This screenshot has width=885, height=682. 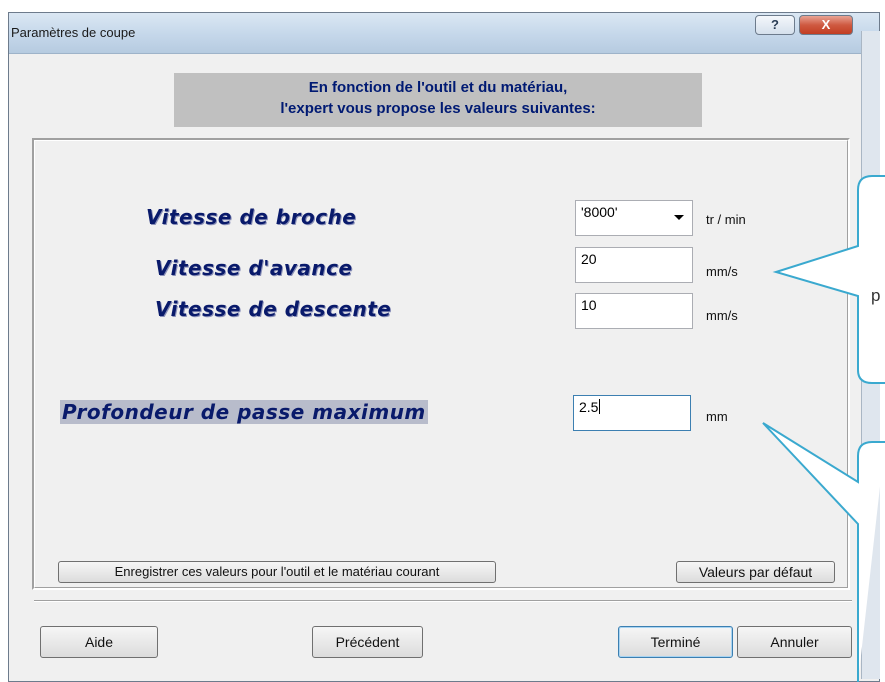 What do you see at coordinates (634, 265) in the screenshot?
I see `feed-speed-input: 20` at bounding box center [634, 265].